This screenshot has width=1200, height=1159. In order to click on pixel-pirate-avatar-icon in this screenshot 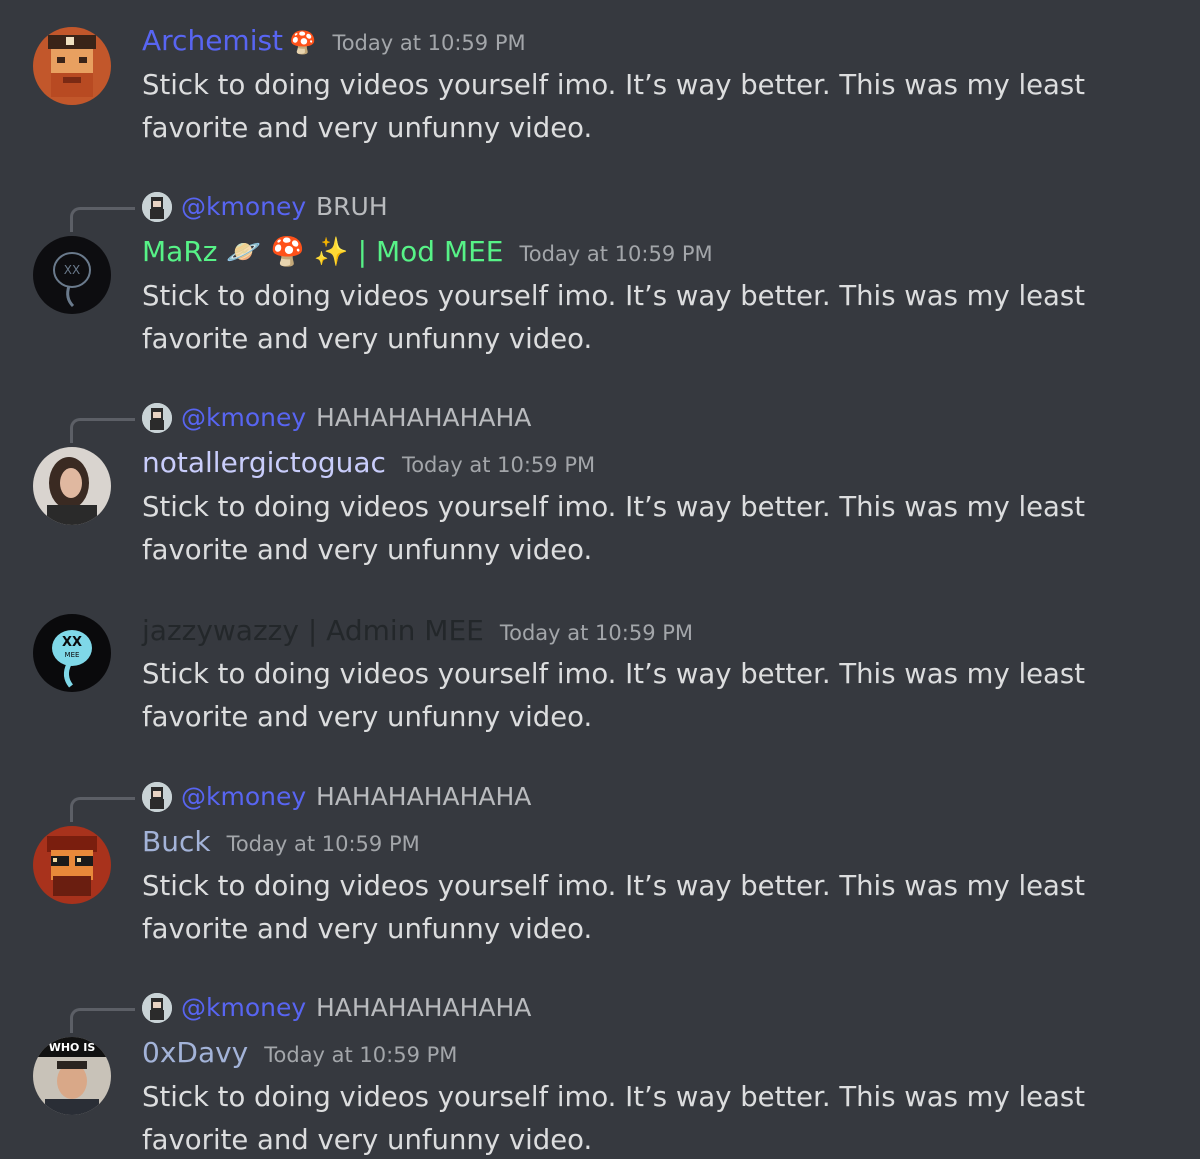, I will do `click(72, 66)`.